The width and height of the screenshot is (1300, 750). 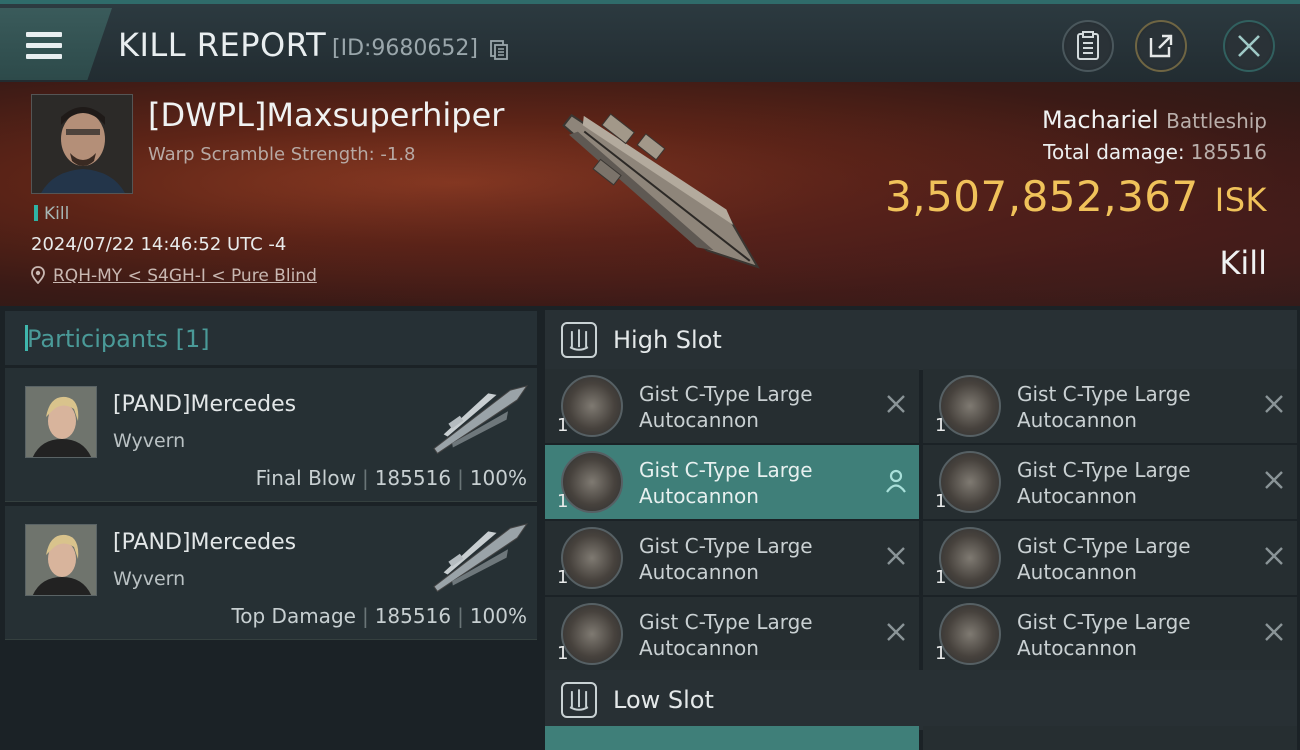 I want to click on victim-ship-image, so click(x=660, y=197).